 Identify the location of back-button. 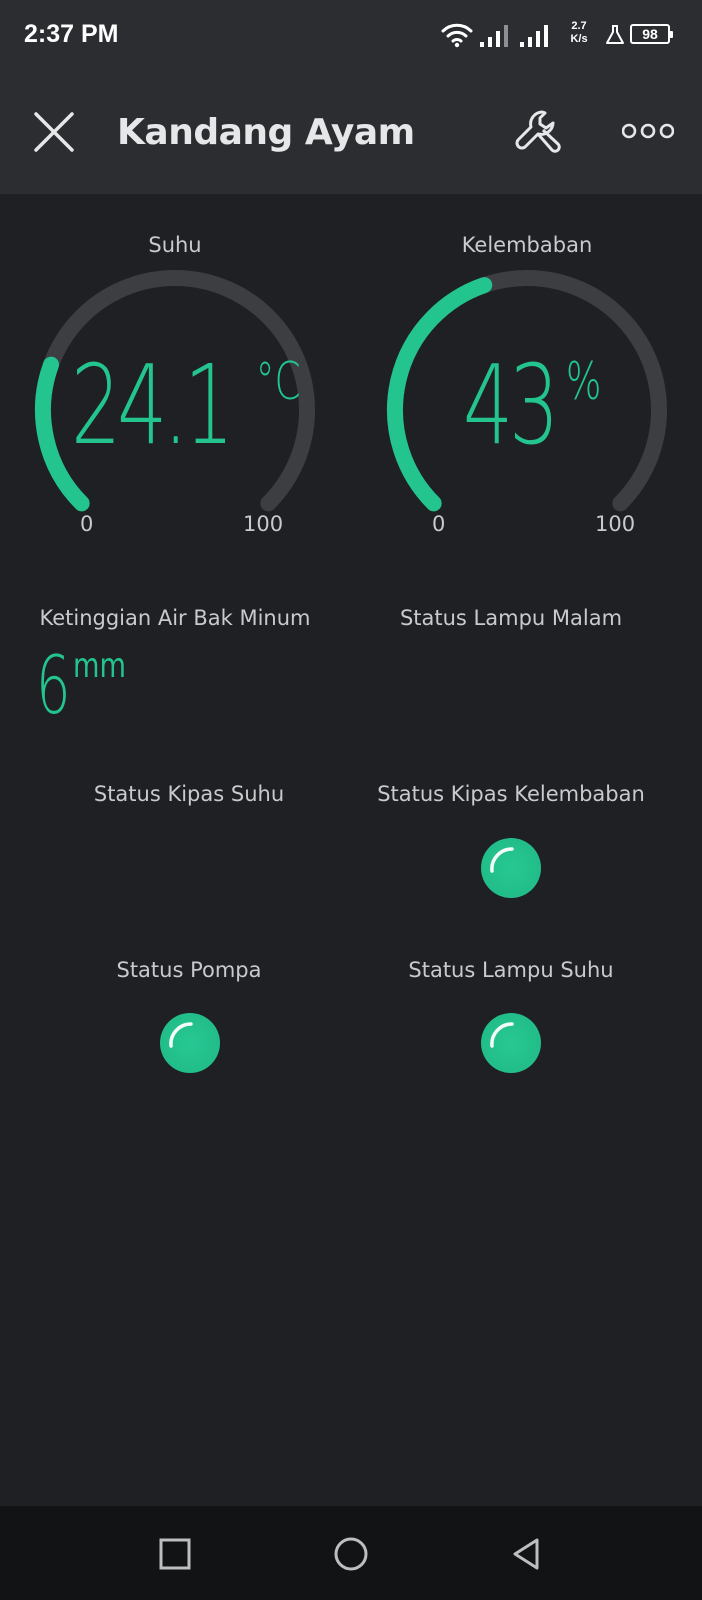
(527, 1554).